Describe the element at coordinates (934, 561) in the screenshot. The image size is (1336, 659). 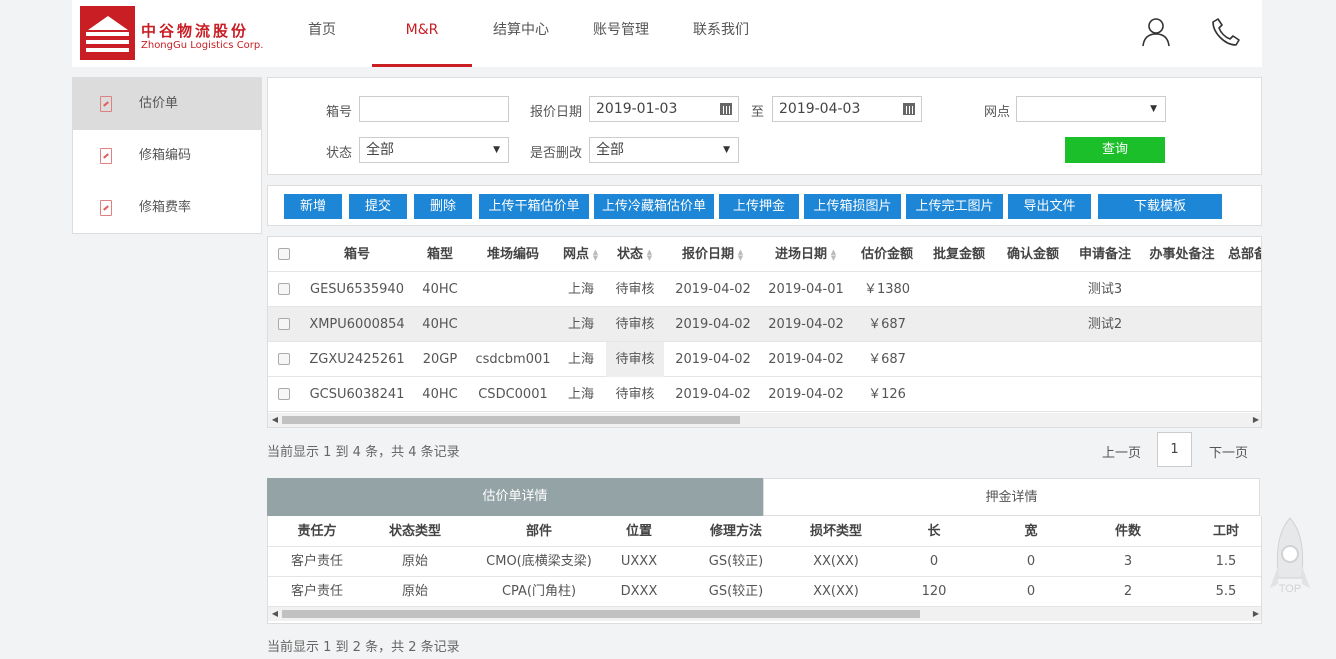
I see `cell-length: 0` at that location.